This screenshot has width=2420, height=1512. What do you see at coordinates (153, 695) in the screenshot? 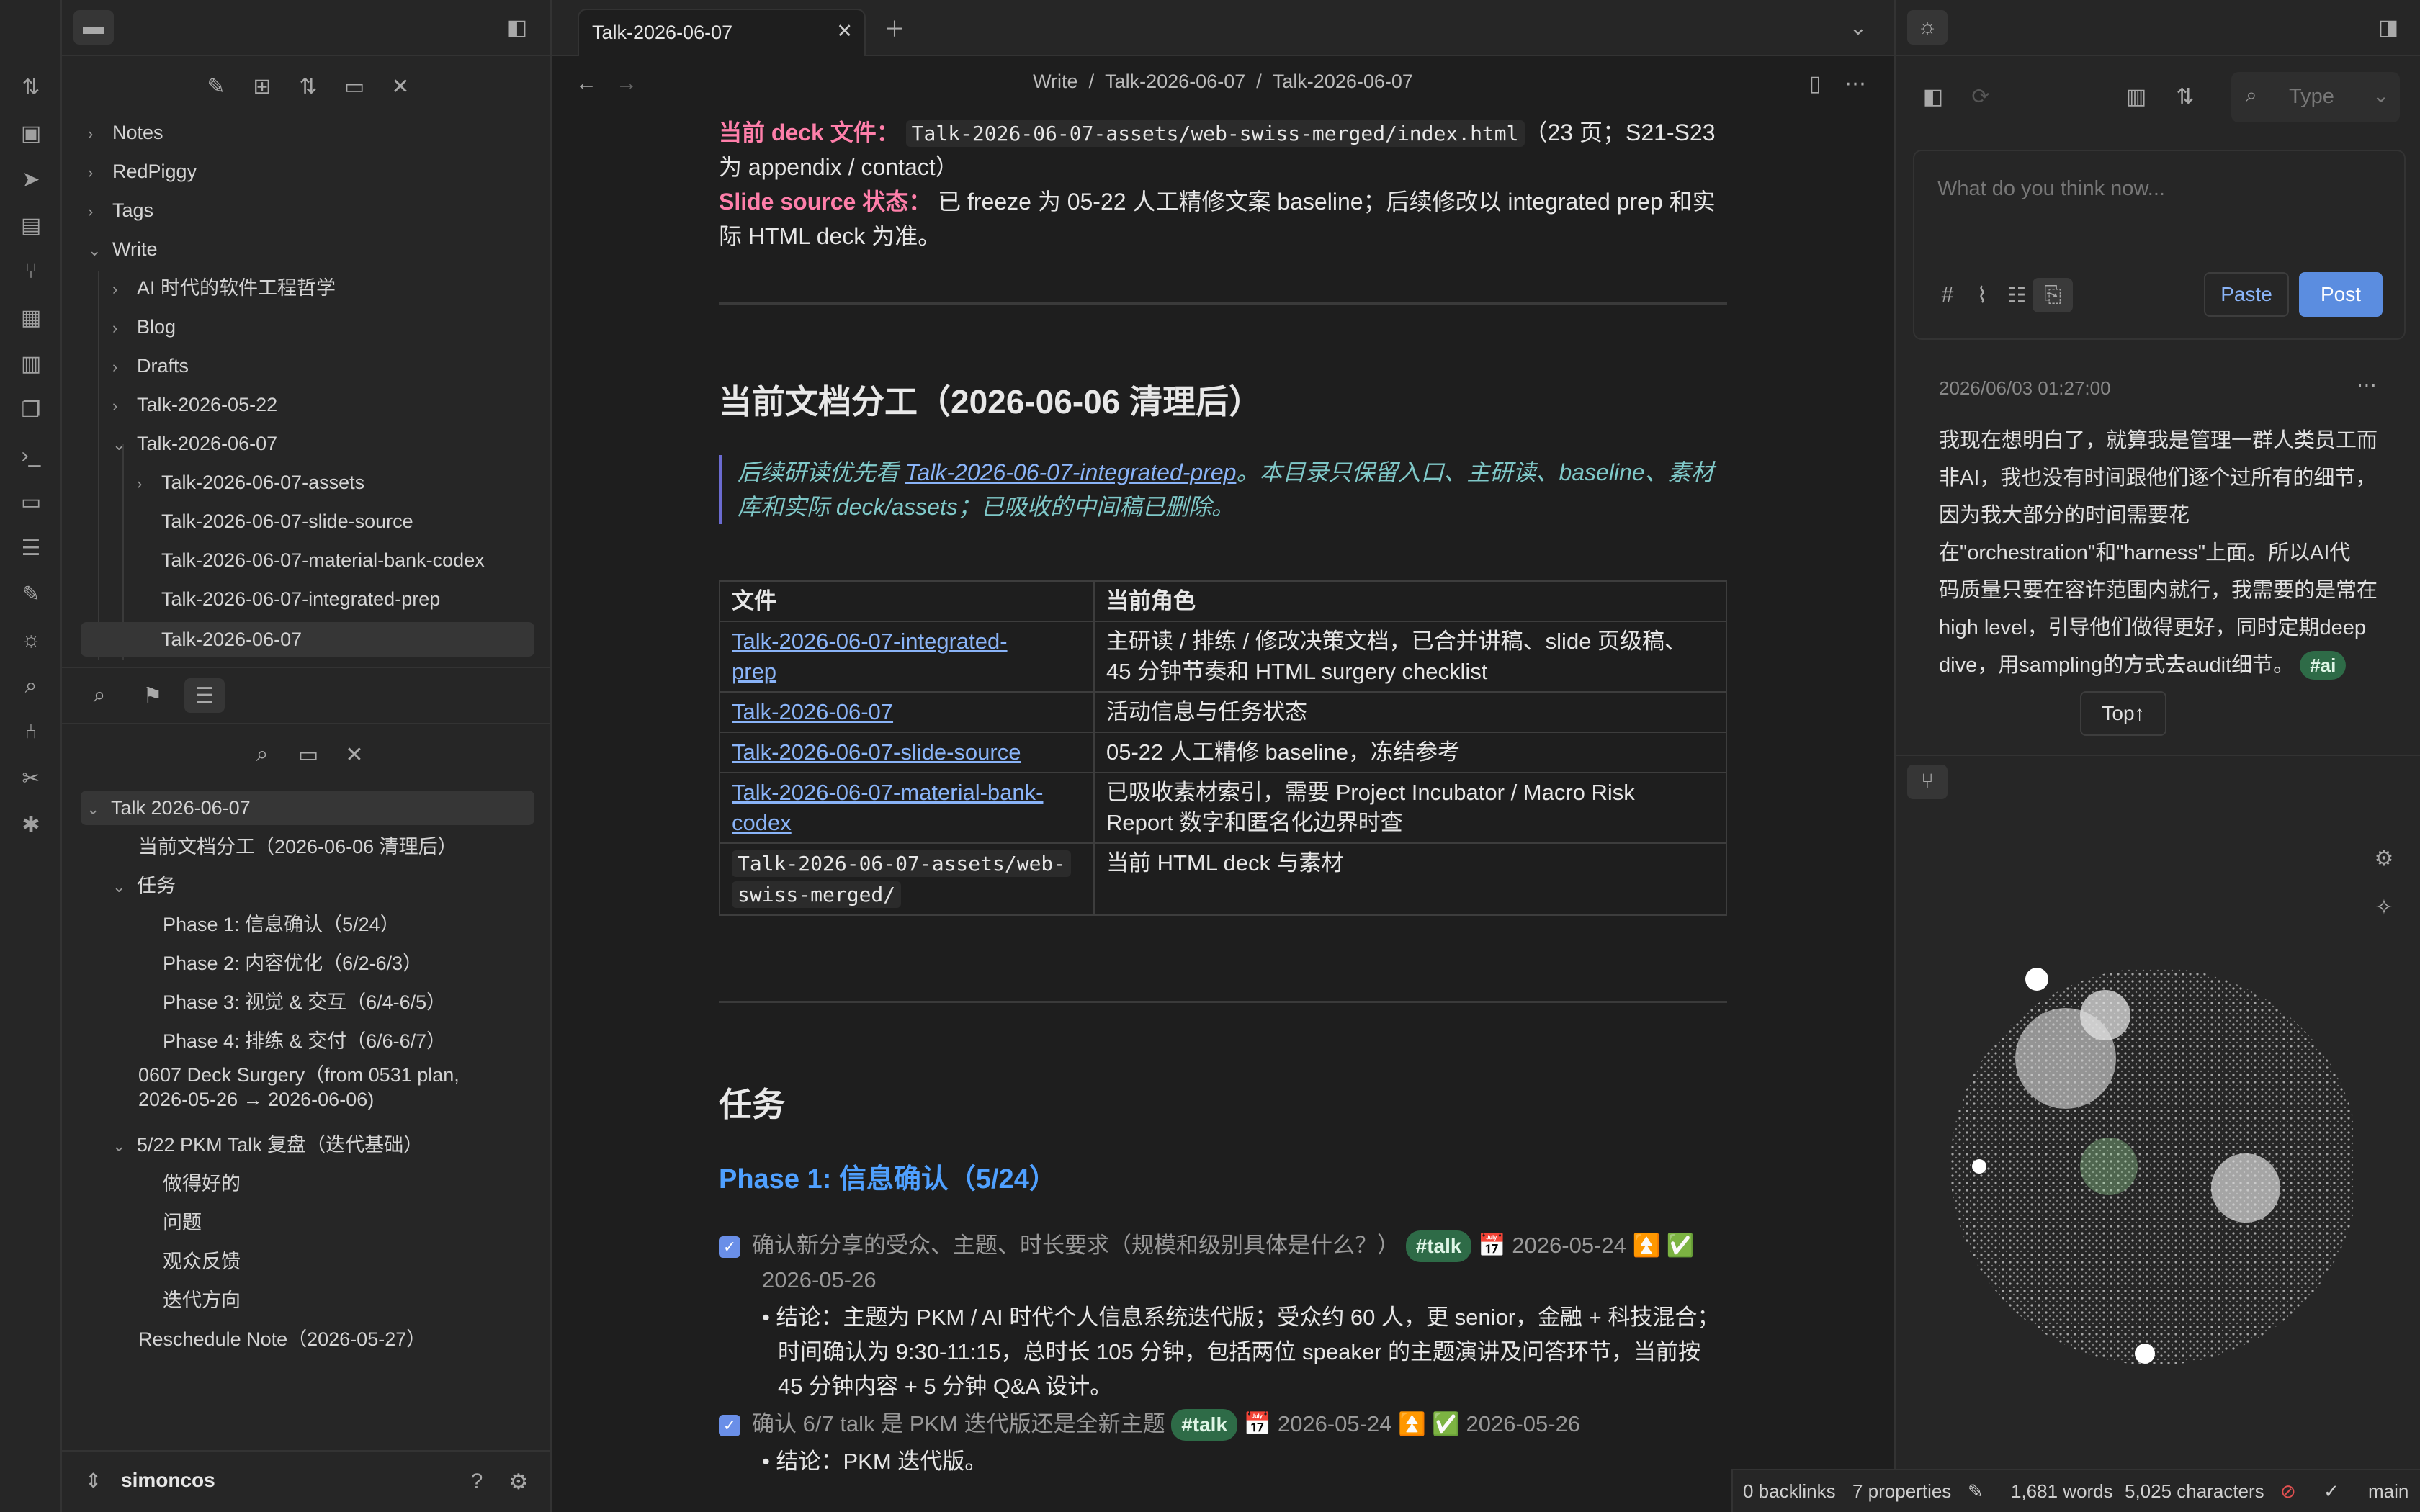
I see `bookmark-icon: ⚑` at bounding box center [153, 695].